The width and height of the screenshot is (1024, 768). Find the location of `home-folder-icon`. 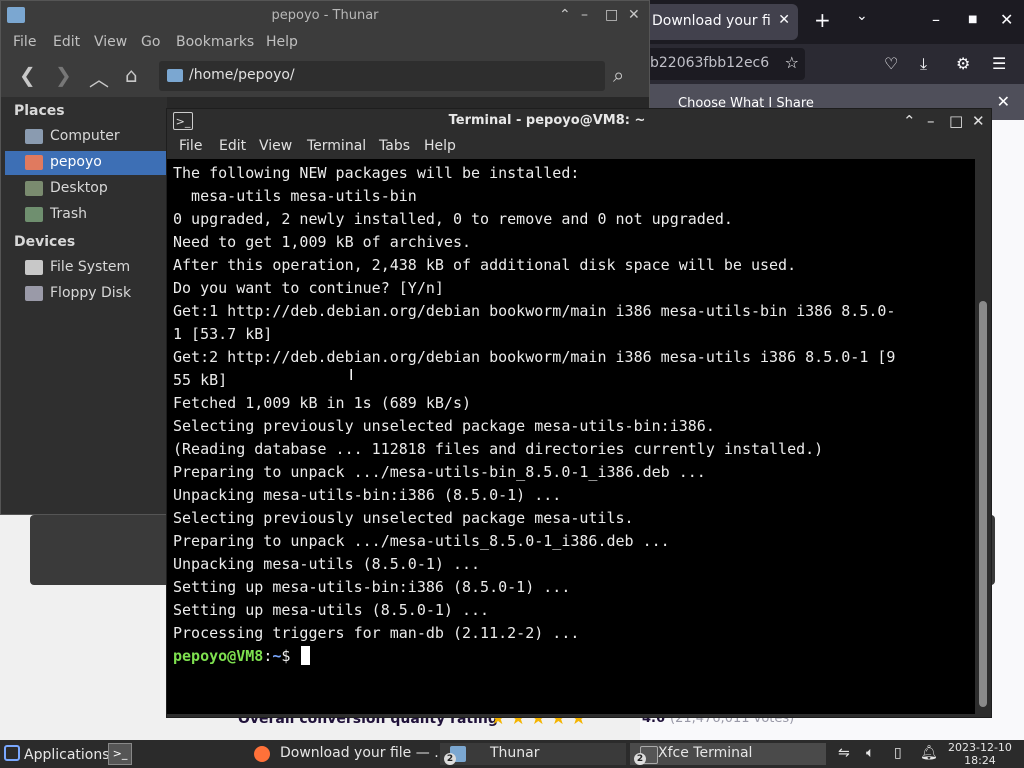

home-folder-icon is located at coordinates (34, 162).